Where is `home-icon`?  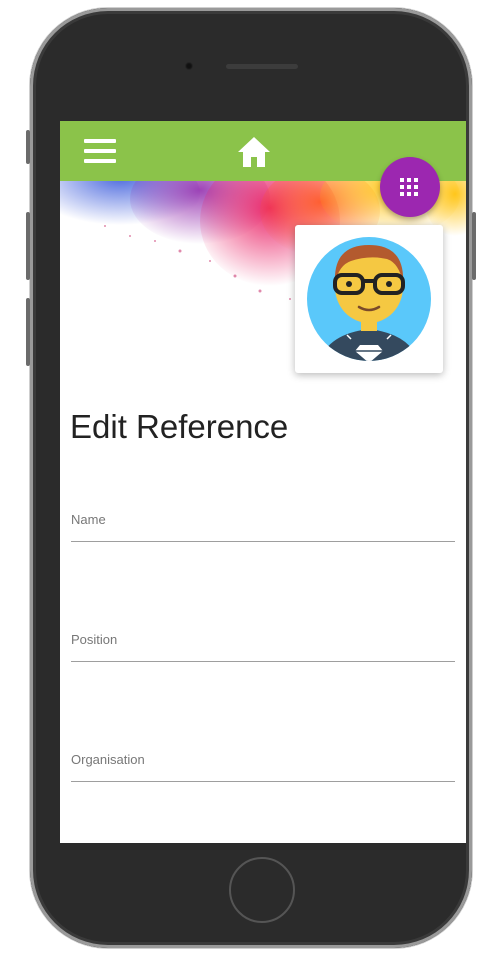 home-icon is located at coordinates (254, 152).